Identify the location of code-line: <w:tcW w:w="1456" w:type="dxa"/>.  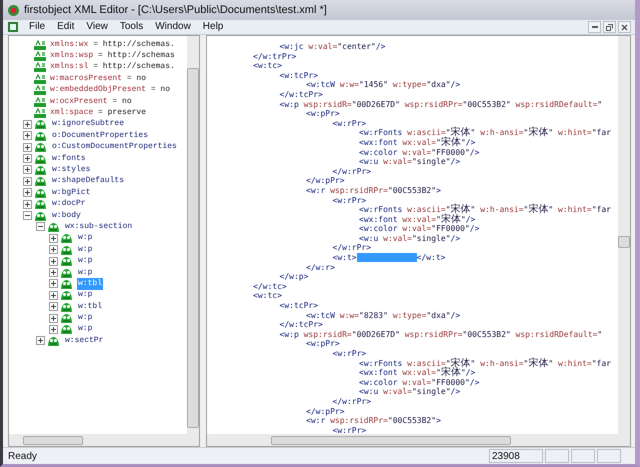
(383, 85).